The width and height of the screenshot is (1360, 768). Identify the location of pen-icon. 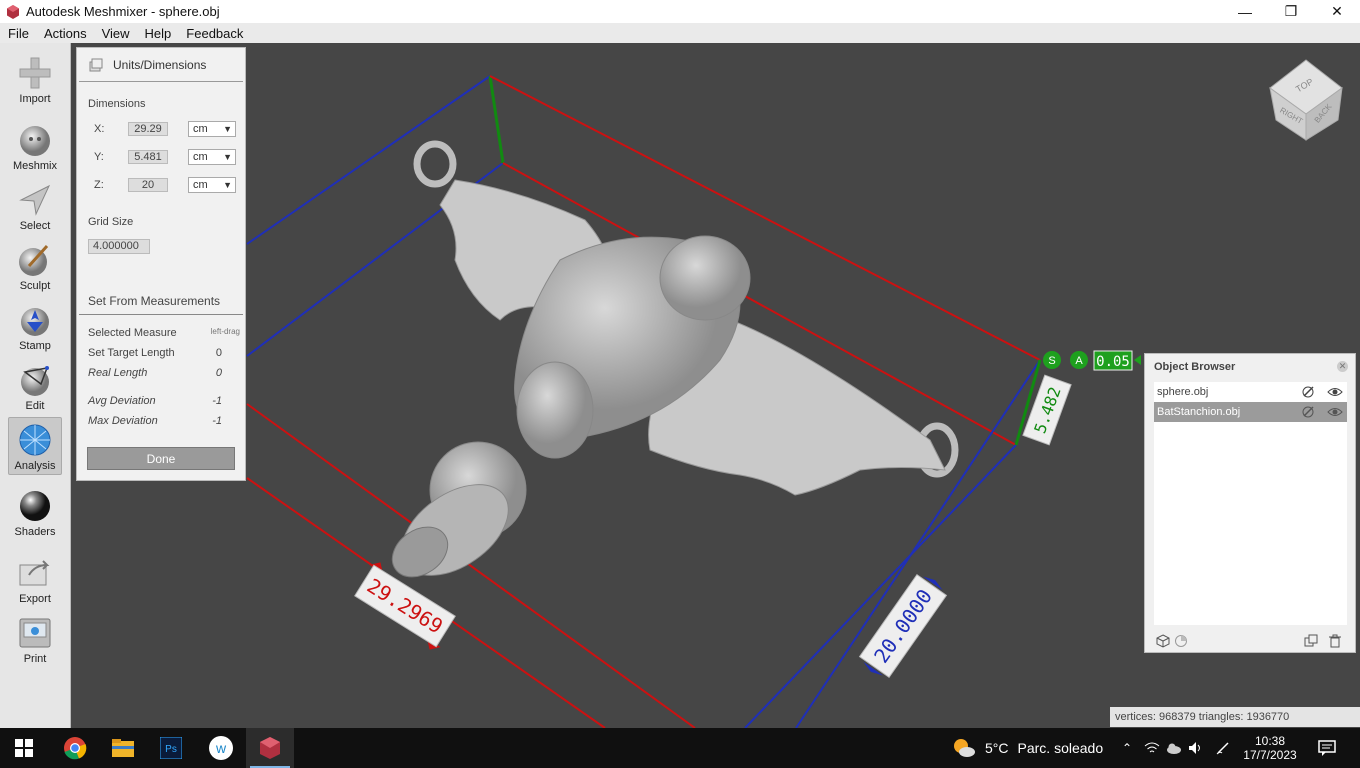
(1223, 748).